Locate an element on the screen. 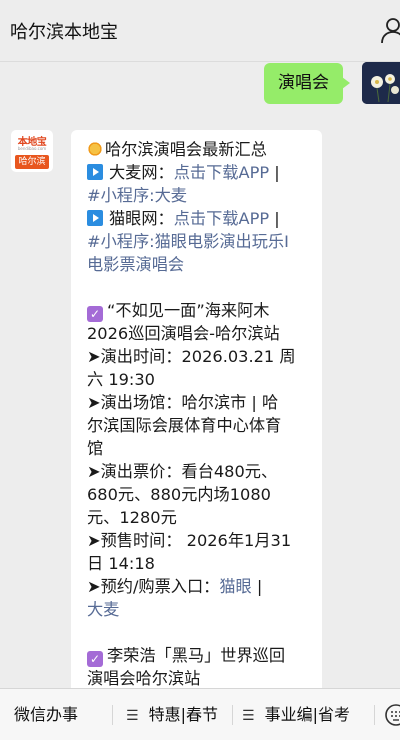  maoyan-miniprogram-link-cont: 电影票演唱会 is located at coordinates (200, 264).